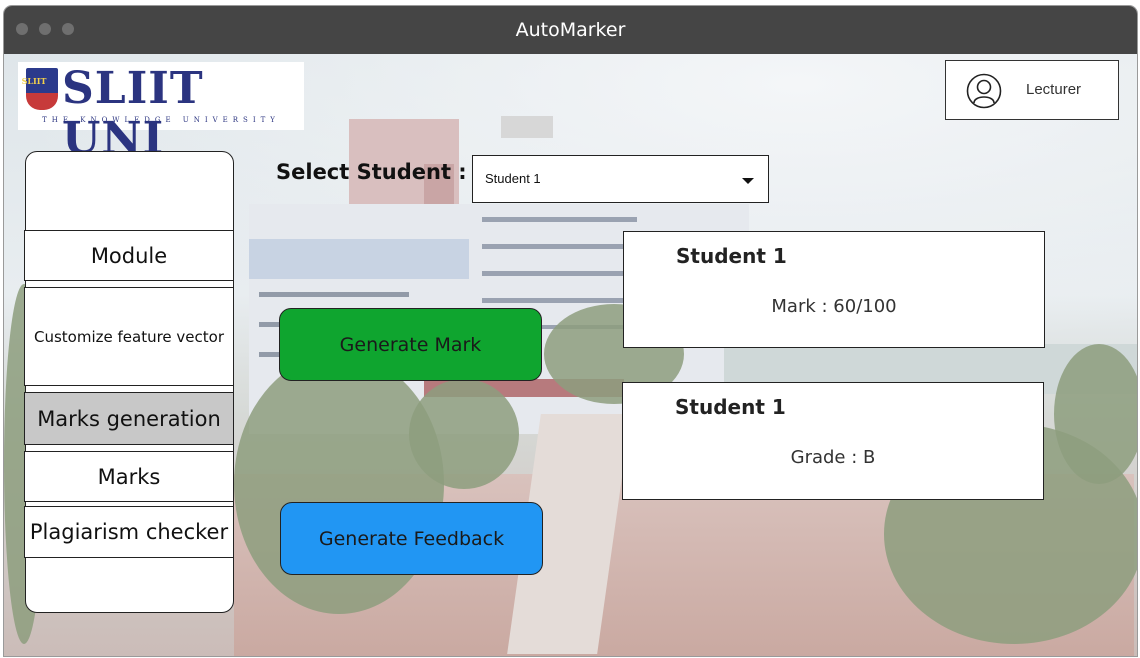 The width and height of the screenshot is (1140, 658). I want to click on sidebar-item-customize-feature-vector: Customize feature vector, so click(129, 336).